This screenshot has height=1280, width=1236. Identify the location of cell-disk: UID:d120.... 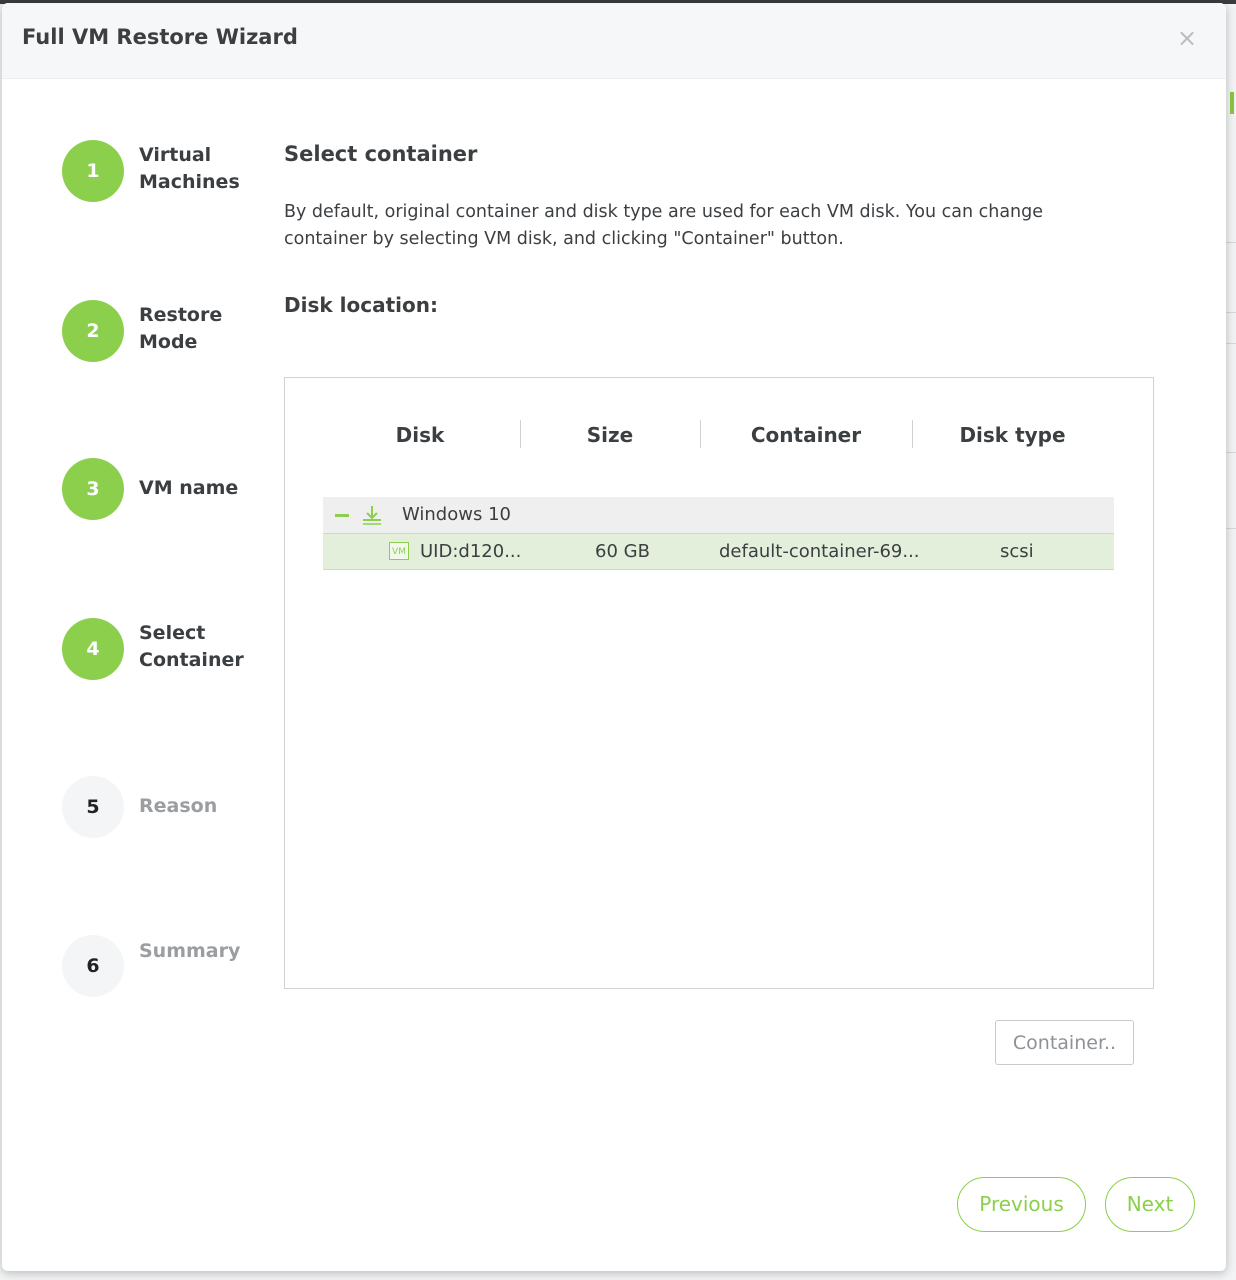
(471, 551).